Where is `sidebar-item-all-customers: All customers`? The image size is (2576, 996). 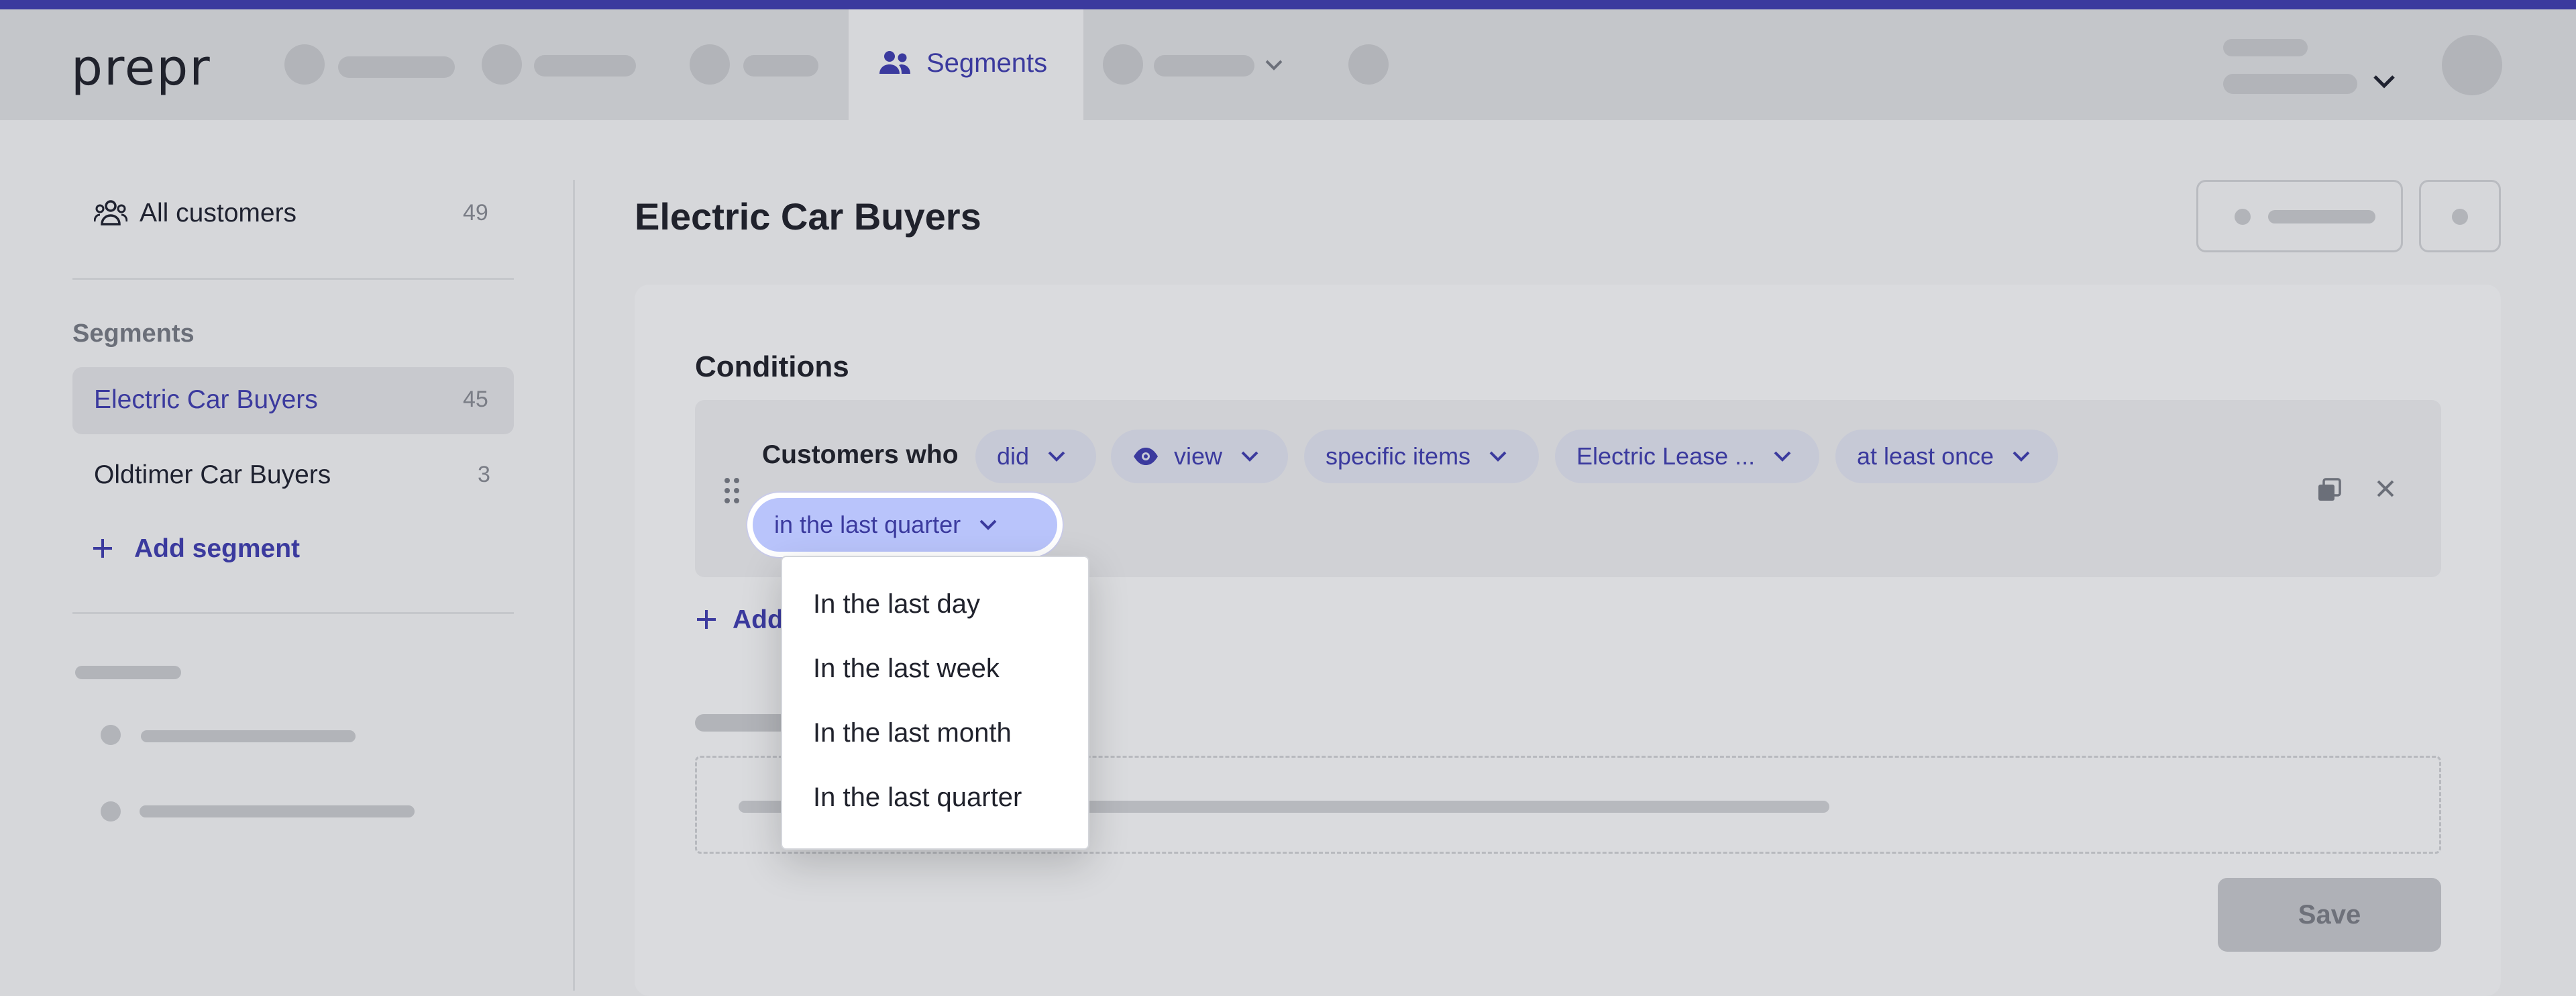 sidebar-item-all-customers: All customers is located at coordinates (218, 214).